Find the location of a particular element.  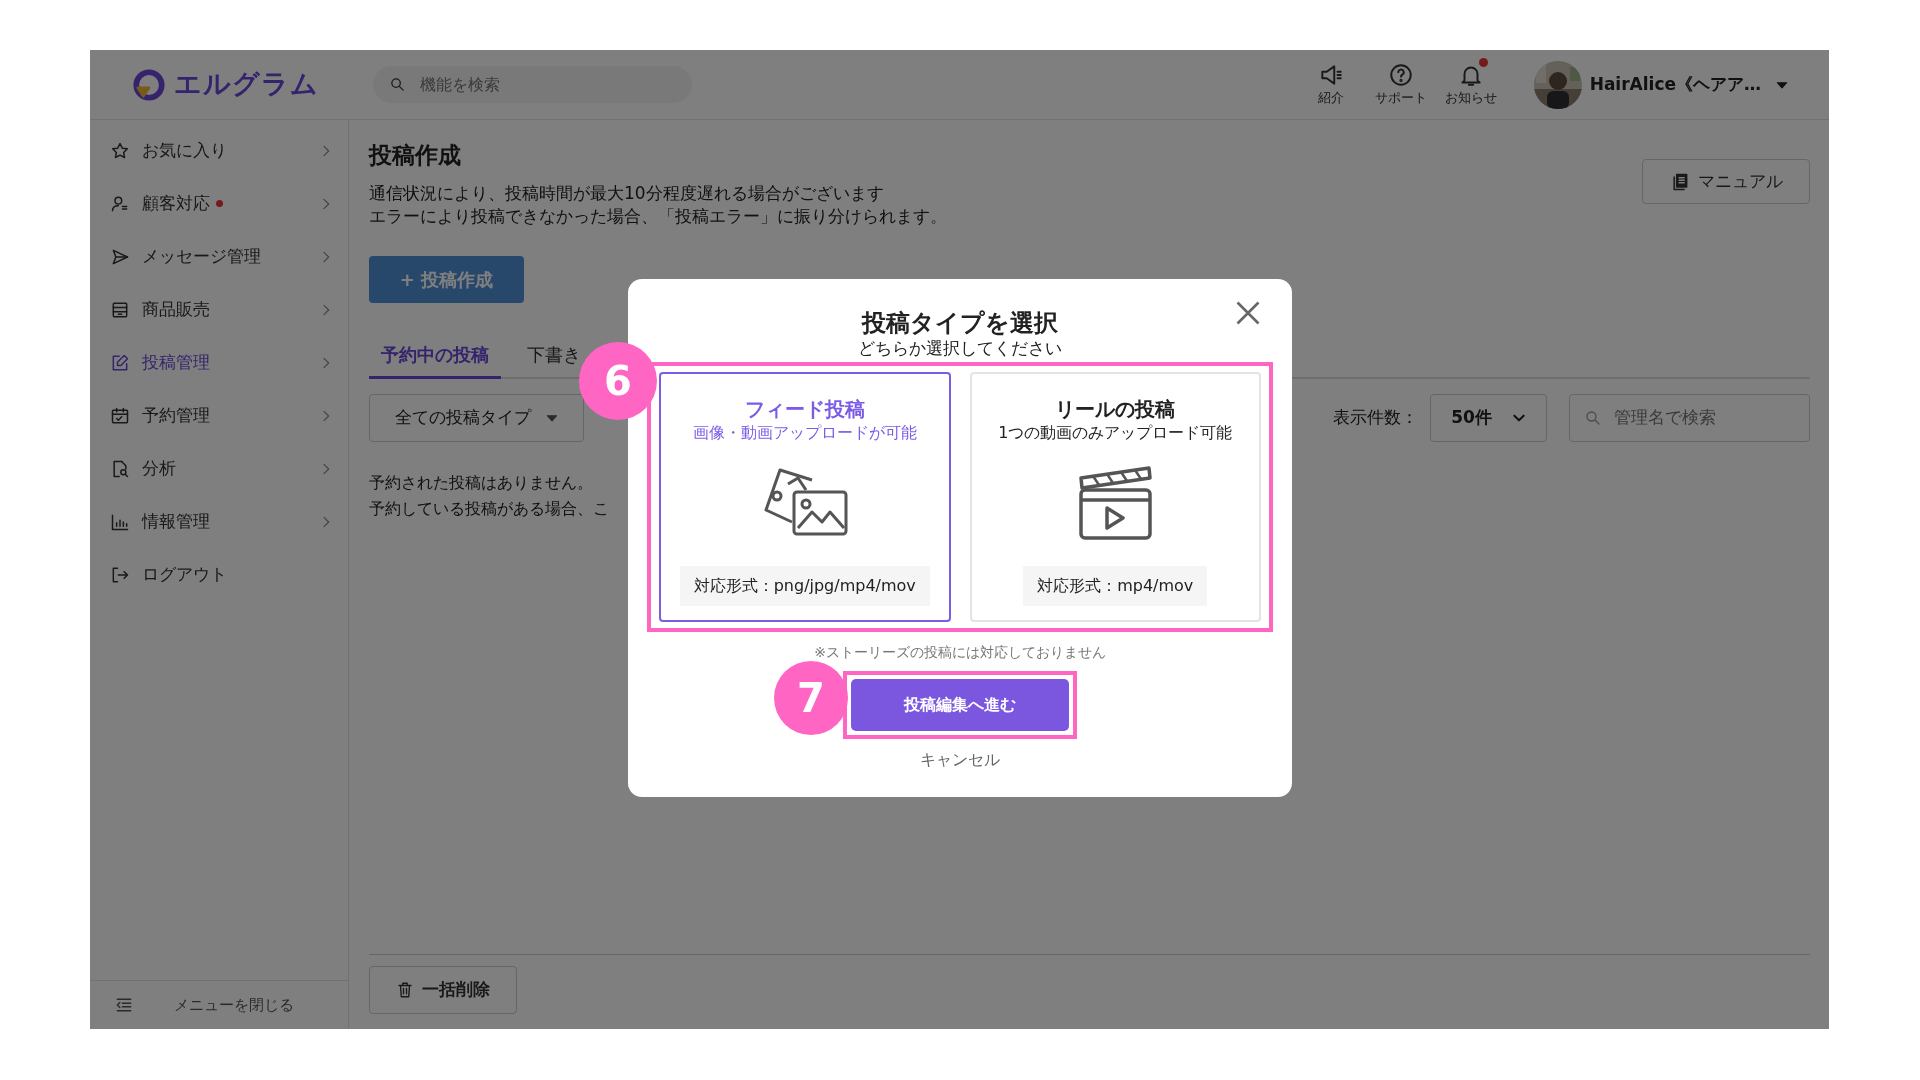

search-field: 管理名で検索 is located at coordinates (1689, 417).